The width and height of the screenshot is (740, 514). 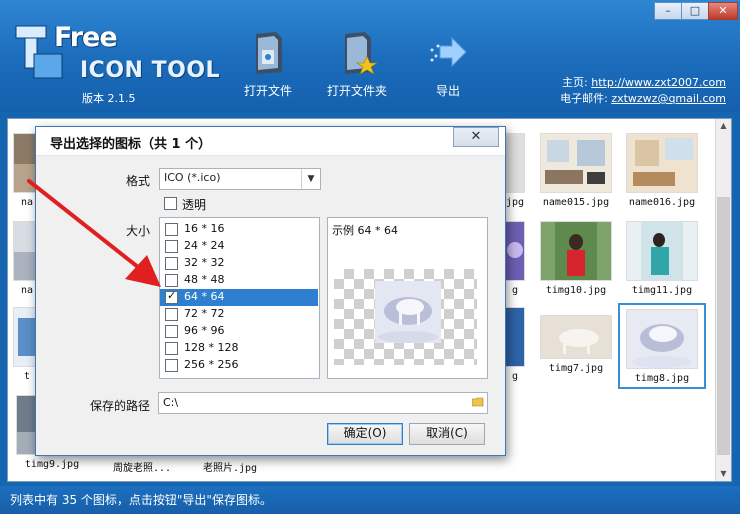 I want to click on item-caption: name016.jpg, so click(x=662, y=202).